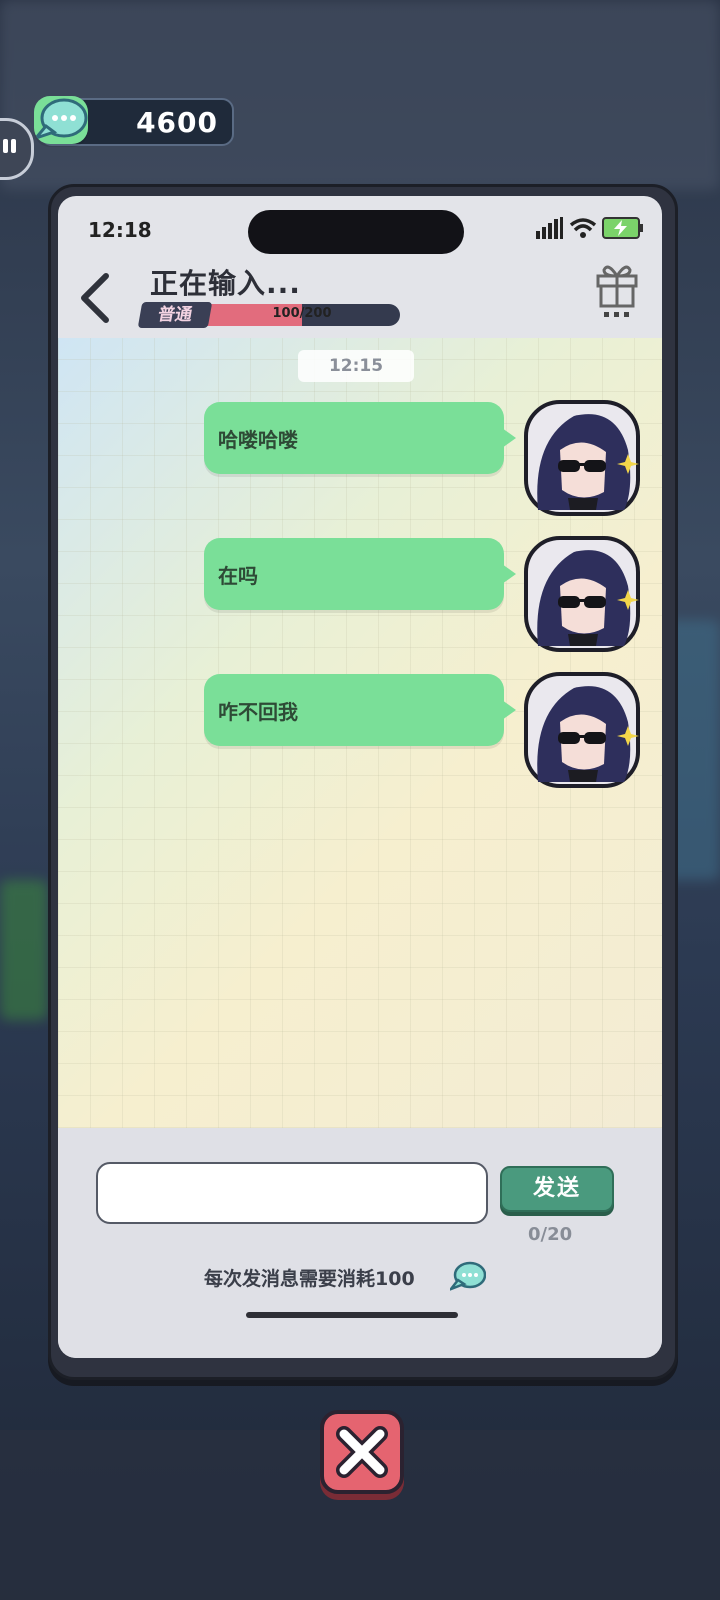 This screenshot has width=720, height=1600. What do you see at coordinates (258, 440) in the screenshot?
I see `message-text: 哈喽哈喽` at bounding box center [258, 440].